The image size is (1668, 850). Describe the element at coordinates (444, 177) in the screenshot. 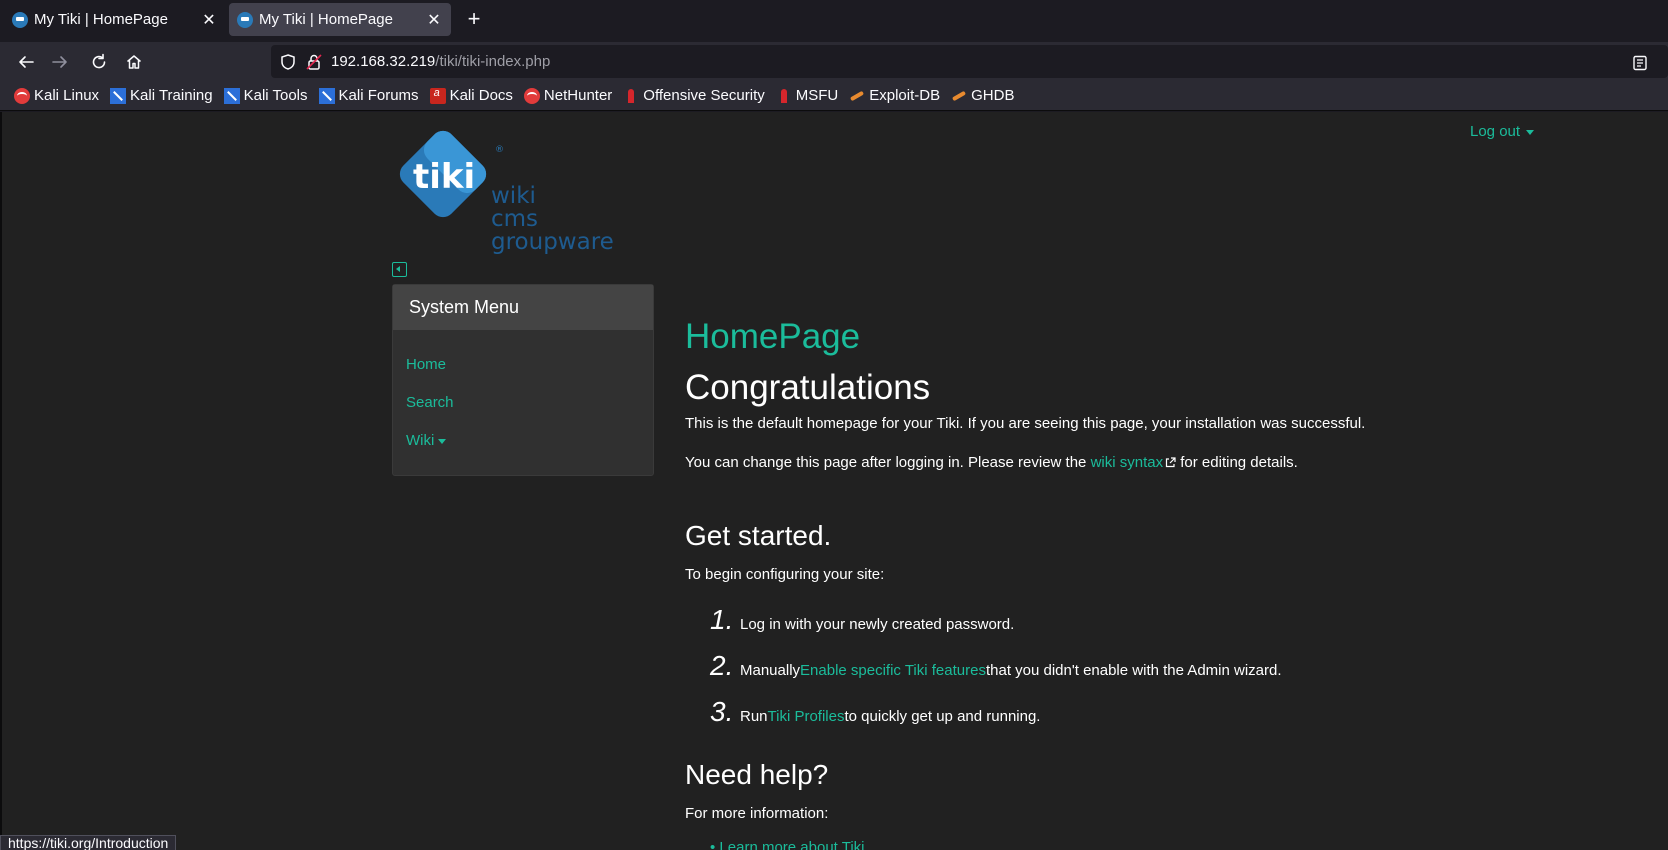

I see `logo-word: tiki` at that location.